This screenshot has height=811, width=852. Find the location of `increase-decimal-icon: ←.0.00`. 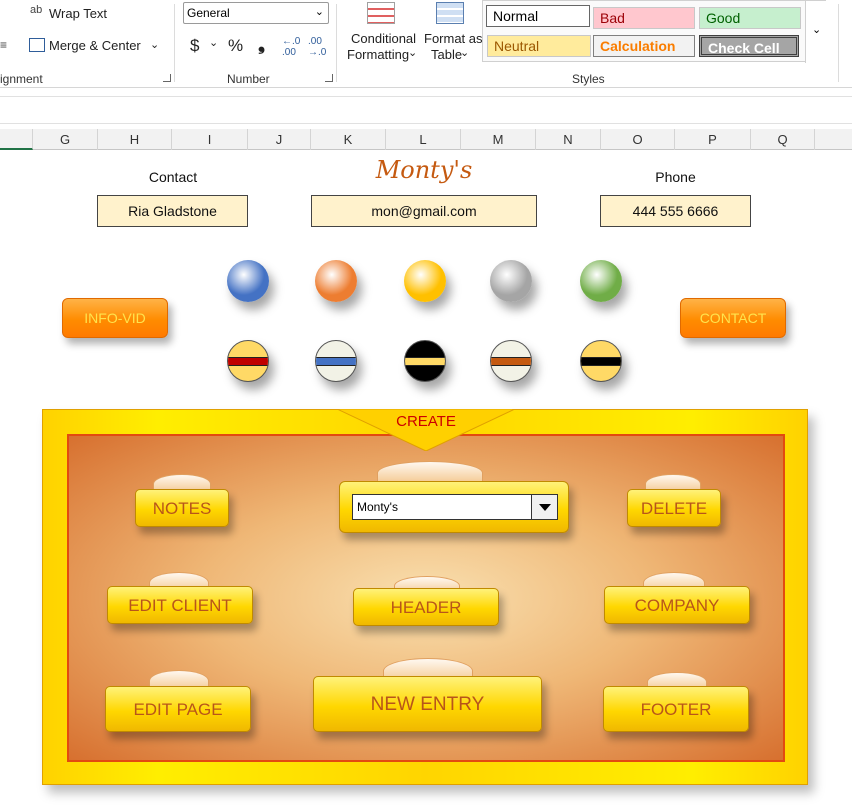

increase-decimal-icon: ←.0.00 is located at coordinates (291, 47).